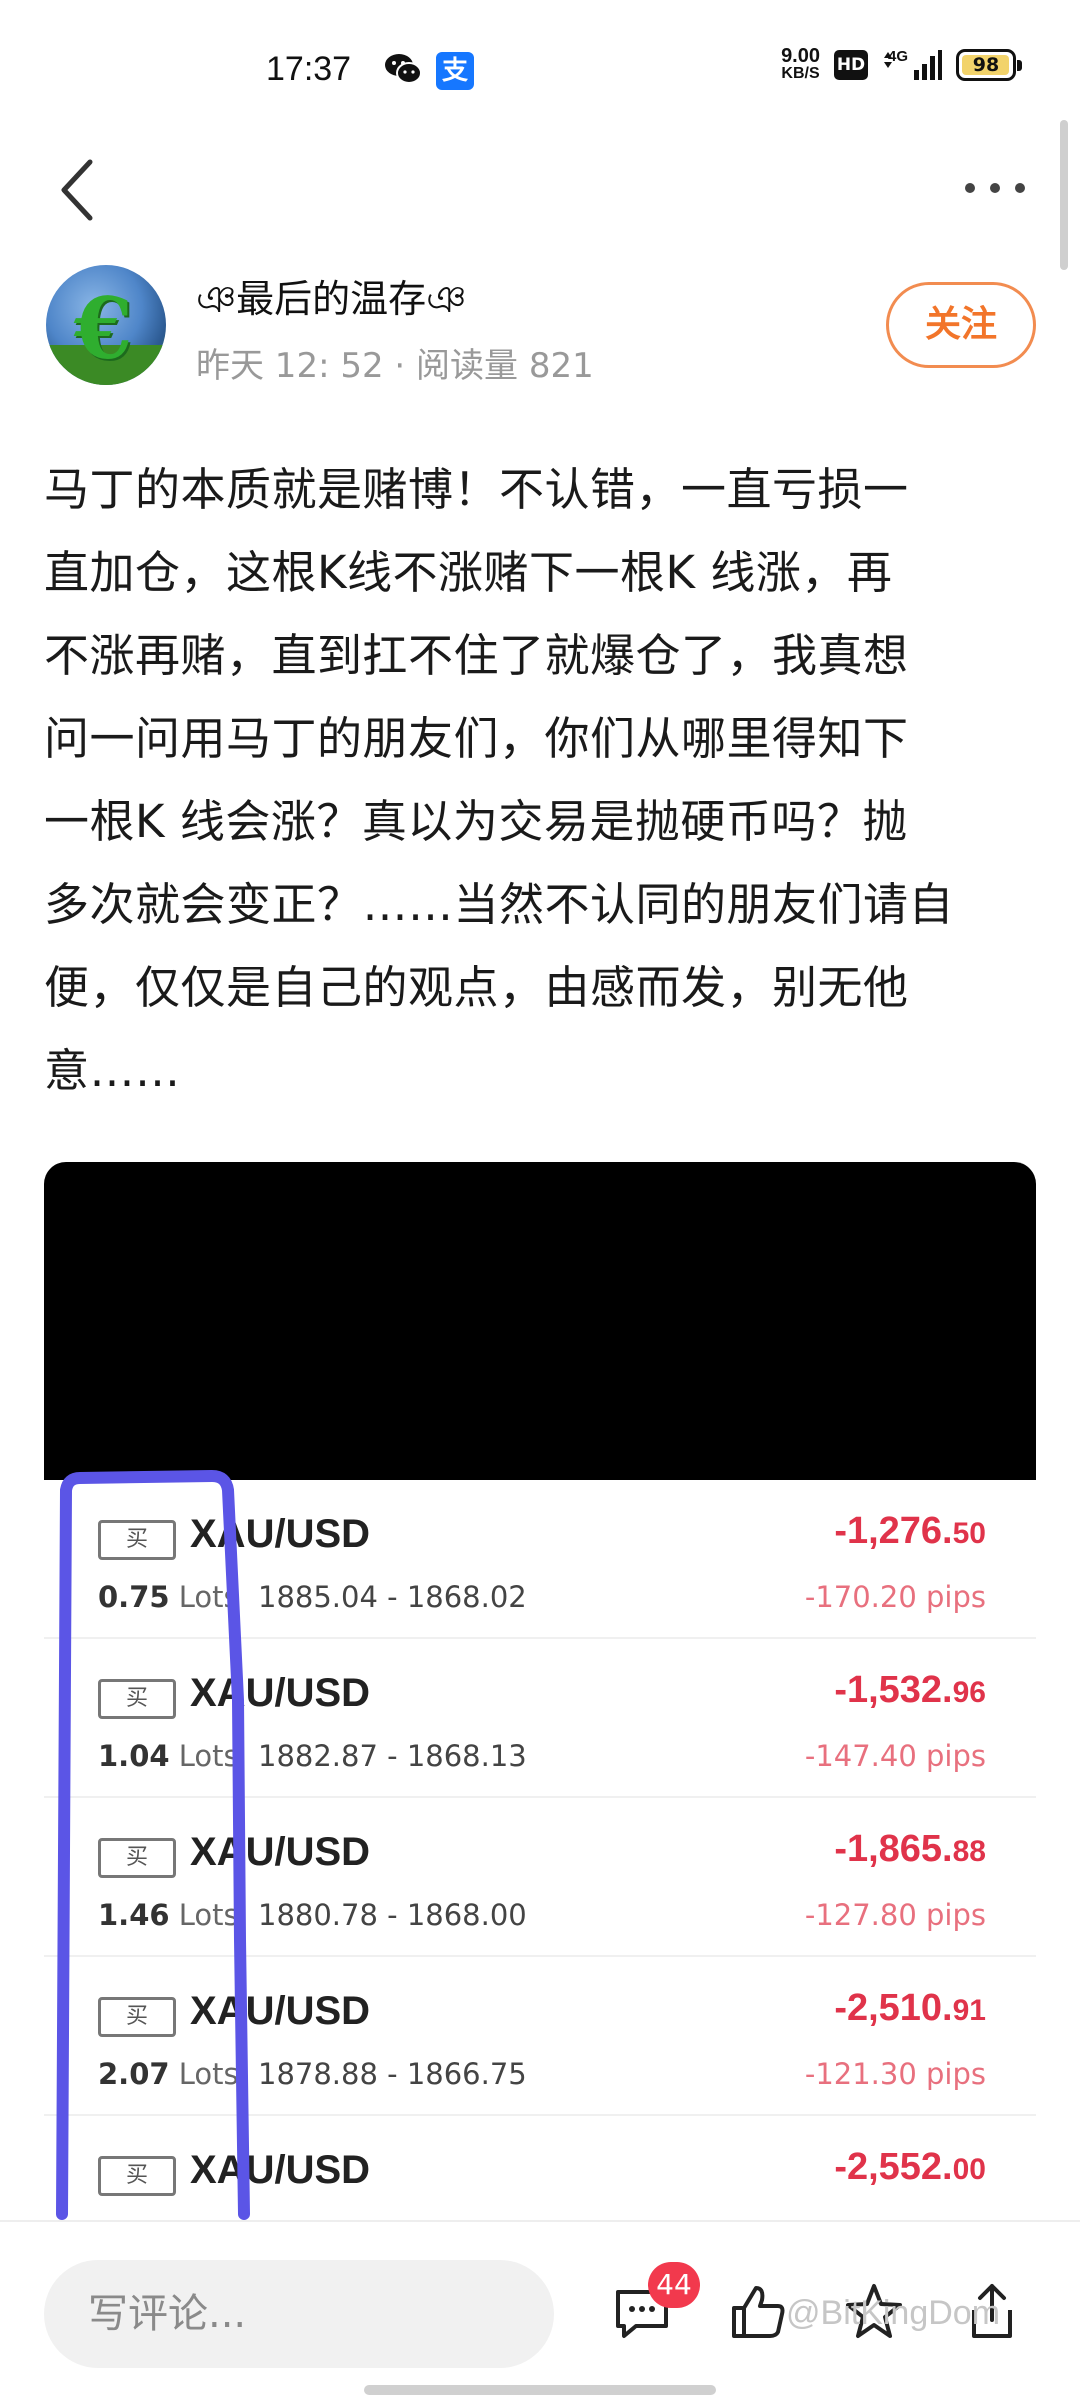 The image size is (1080, 2400). What do you see at coordinates (168, 1756) in the screenshot?
I see `trade-lots: 1.04 Lots` at bounding box center [168, 1756].